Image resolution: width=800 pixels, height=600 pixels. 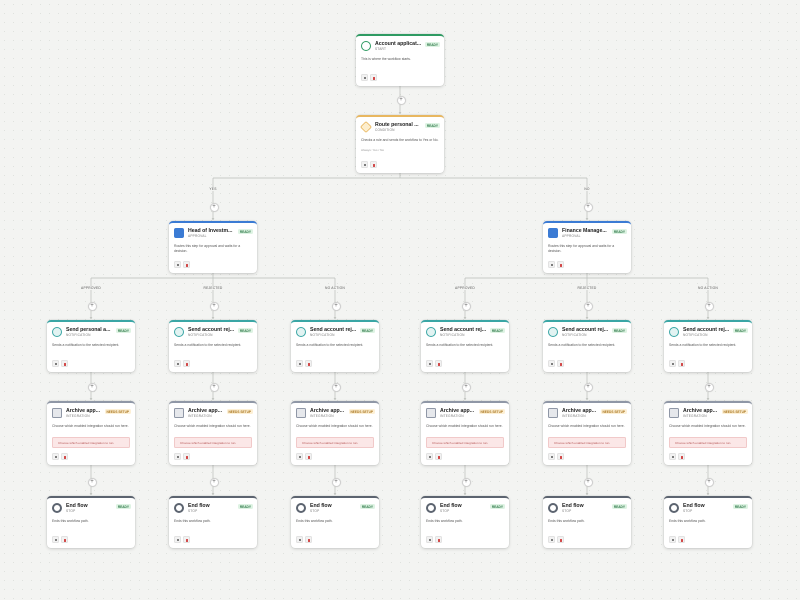 What do you see at coordinates (465, 333) in the screenshot?
I see `node-header: Send account rej... NOTIFICATION READY` at bounding box center [465, 333].